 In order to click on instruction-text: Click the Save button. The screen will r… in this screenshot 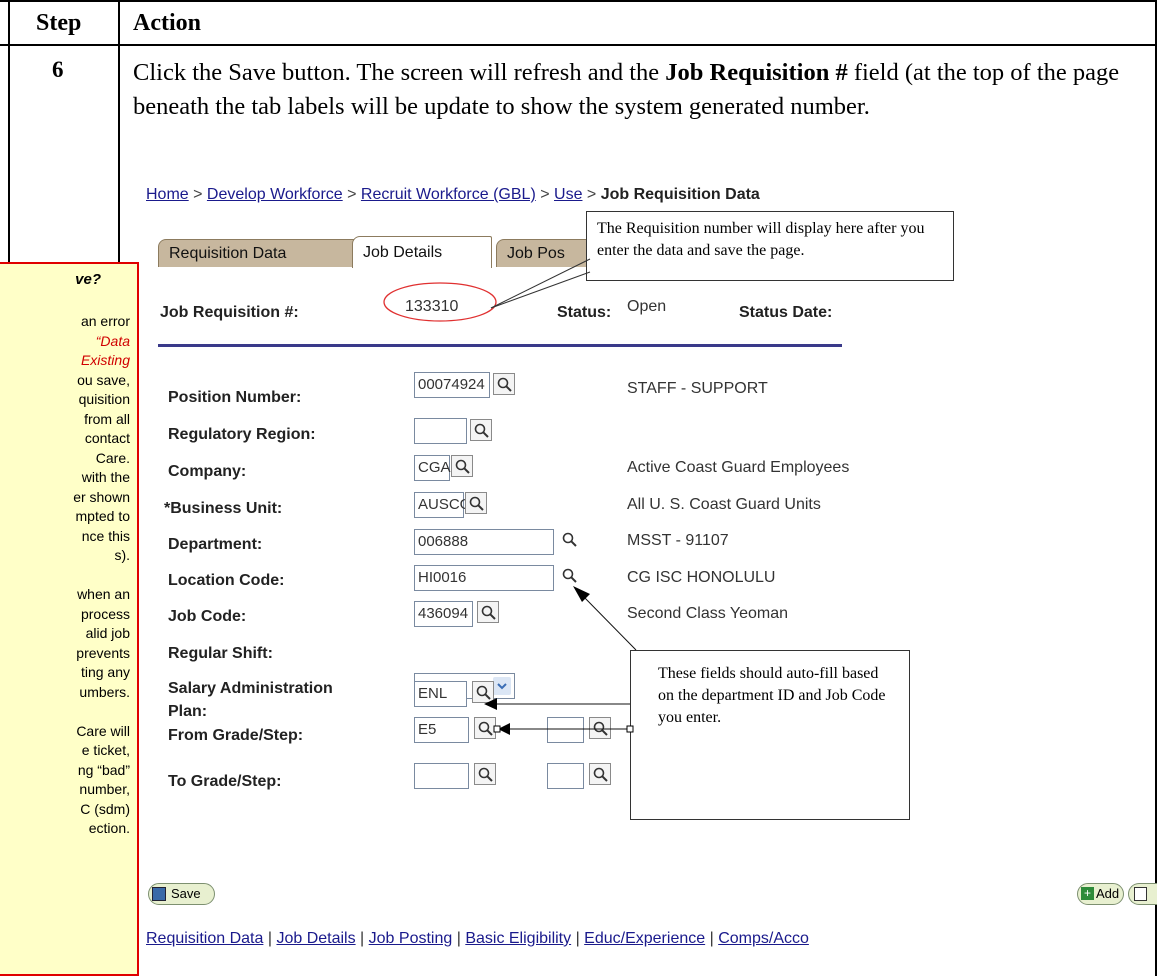, I will do `click(638, 90)`.